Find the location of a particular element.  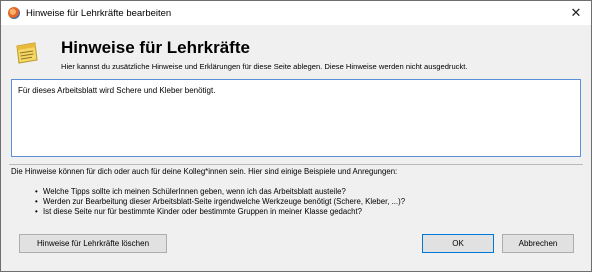

delete-hints-button: Hinweise für Lehrkräfte löschen is located at coordinates (93, 243).